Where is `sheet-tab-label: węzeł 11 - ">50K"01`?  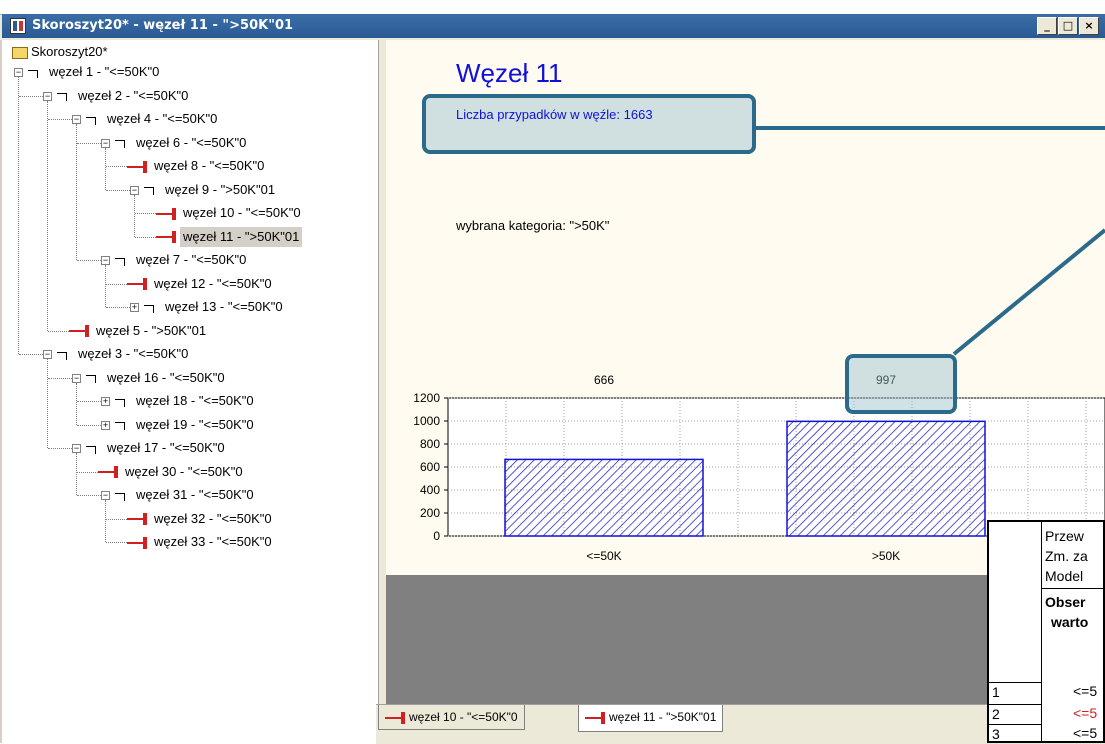 sheet-tab-label: węzeł 11 - ">50K"01 is located at coordinates (663, 717).